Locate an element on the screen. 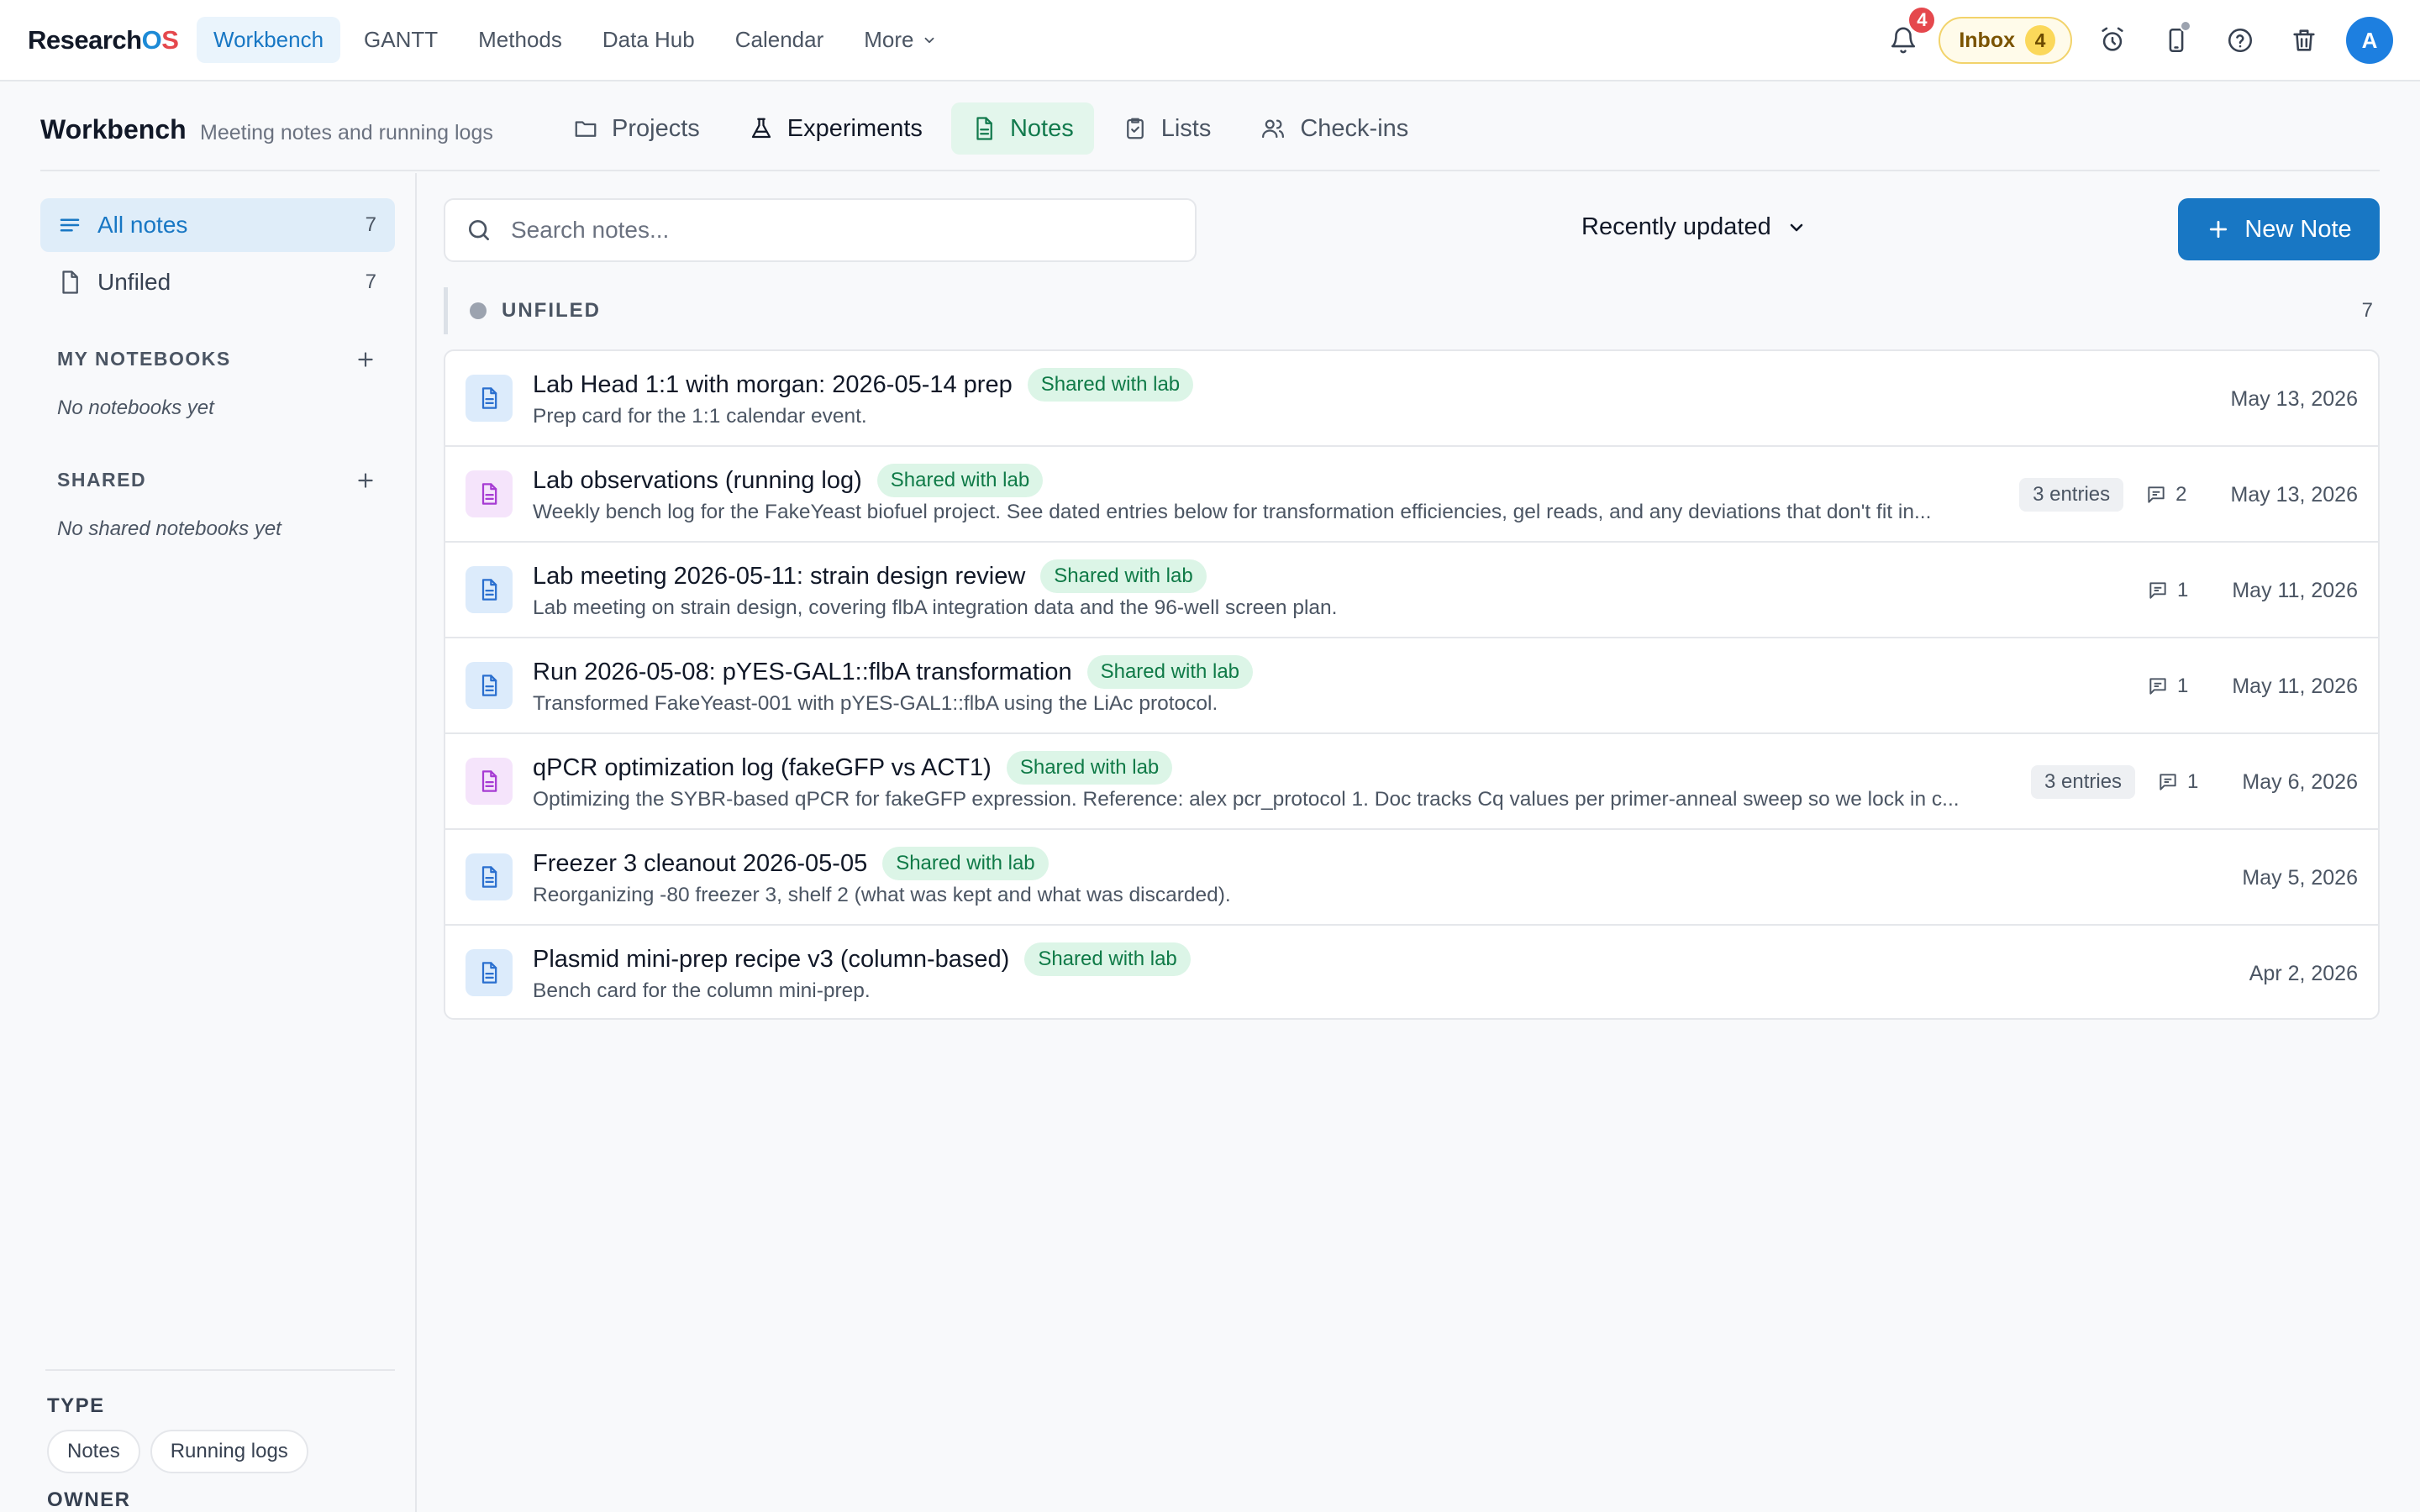 This screenshot has height=1512, width=2420. shared-notebooks-label: SHARED is located at coordinates (102, 480).